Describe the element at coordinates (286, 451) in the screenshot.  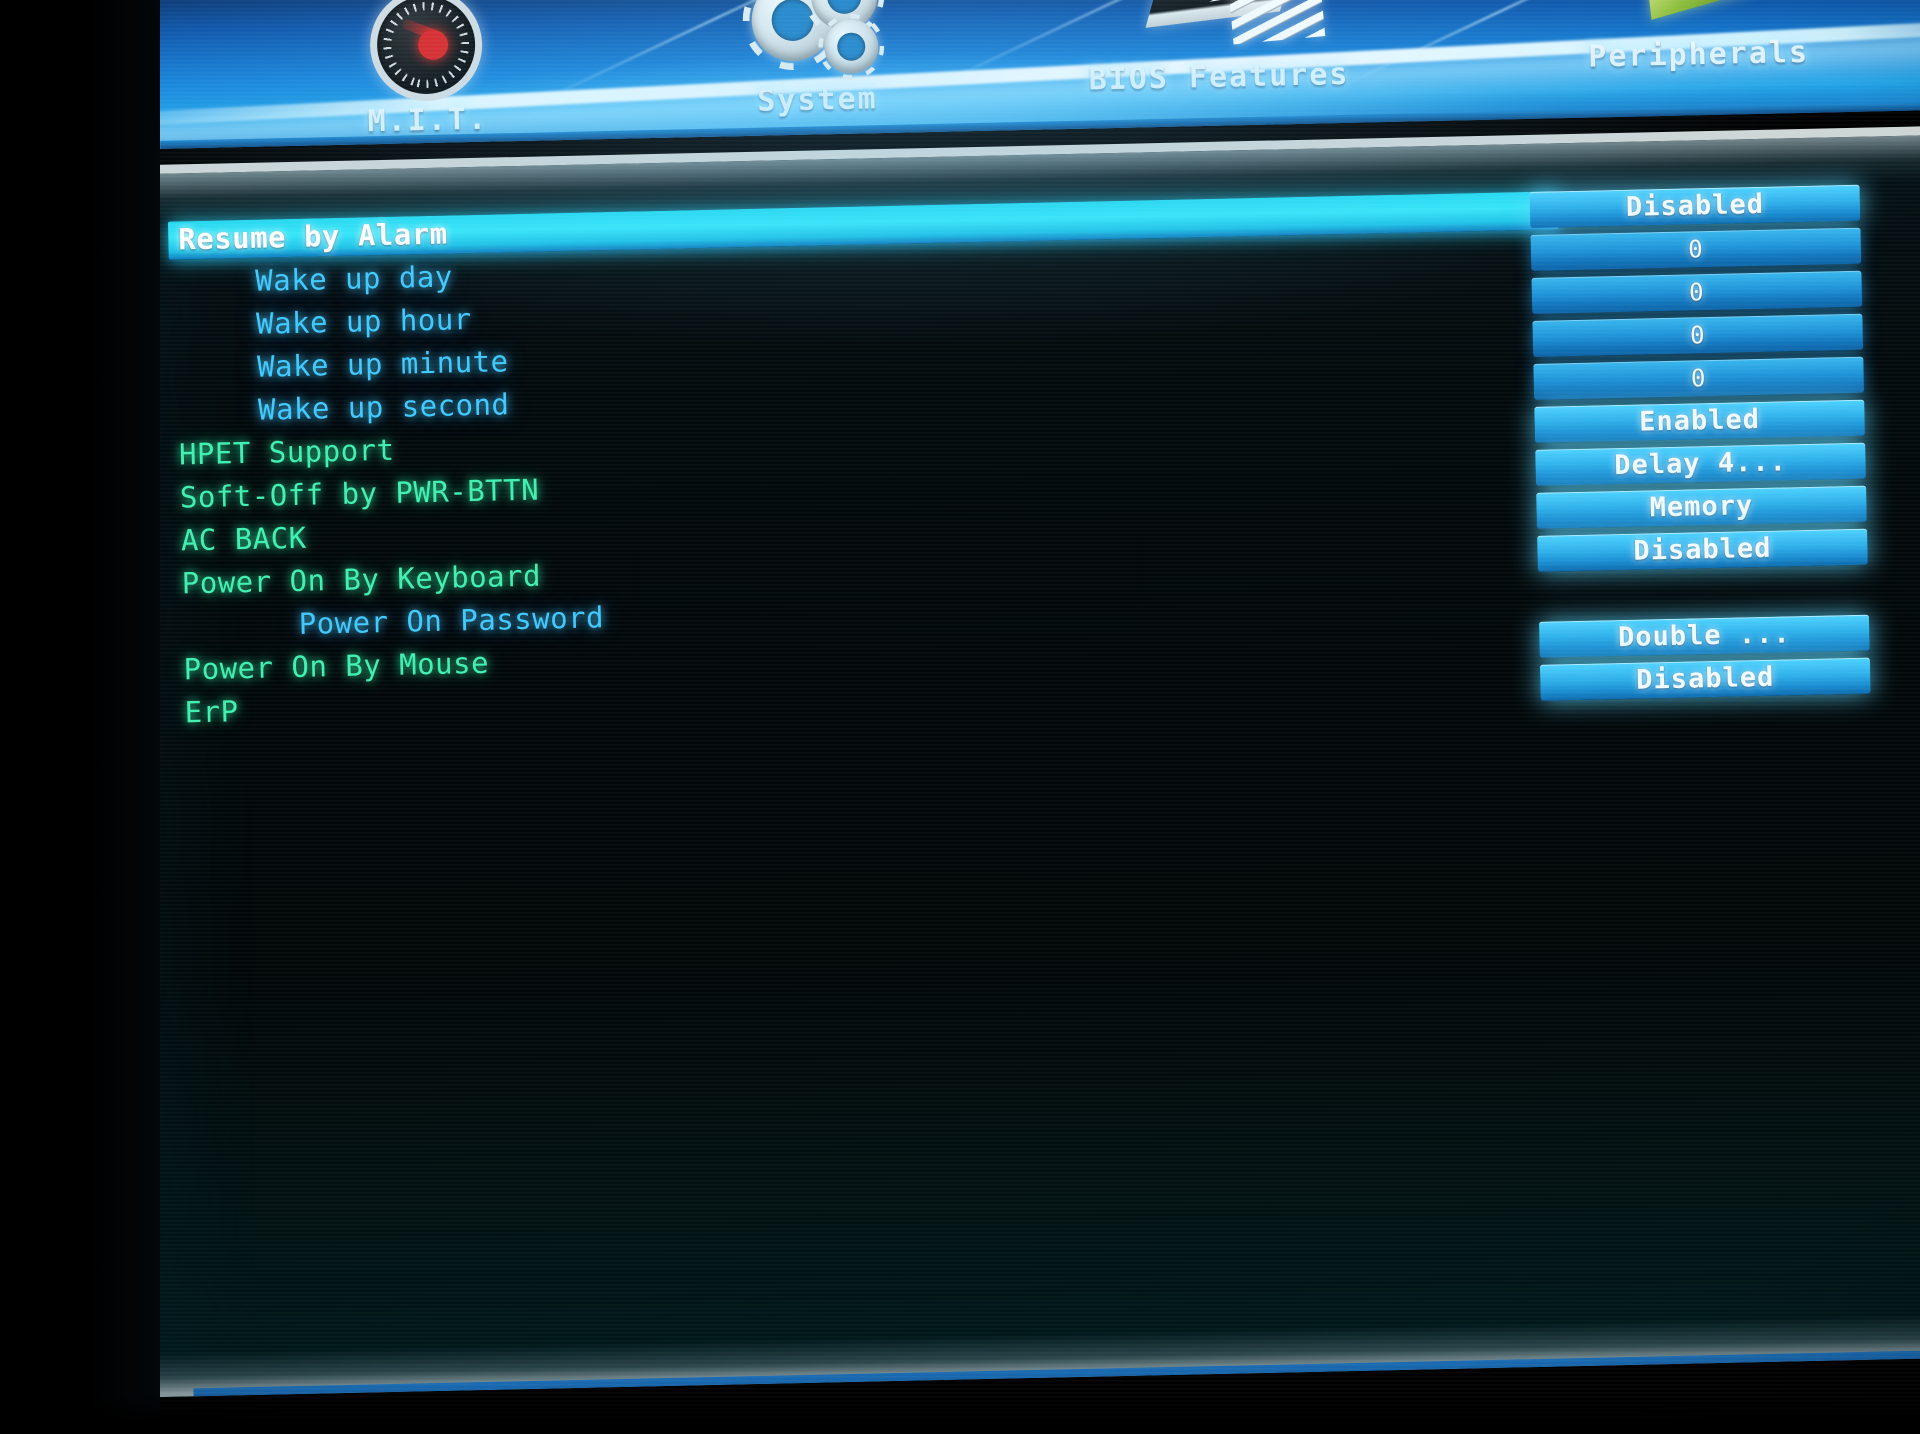
I see `setting-label: HPET Support` at that location.